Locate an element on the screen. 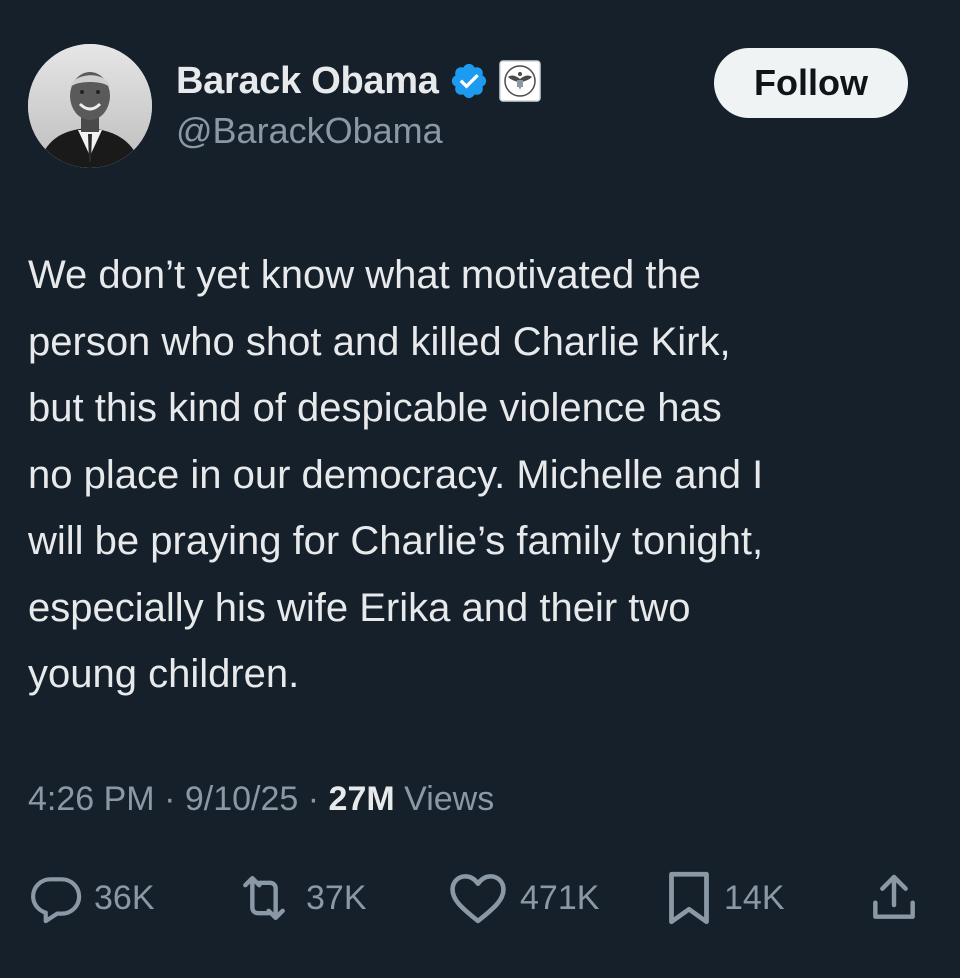 Image resolution: width=960 pixels, height=978 pixels. repost-count: 37K is located at coordinates (336, 897).